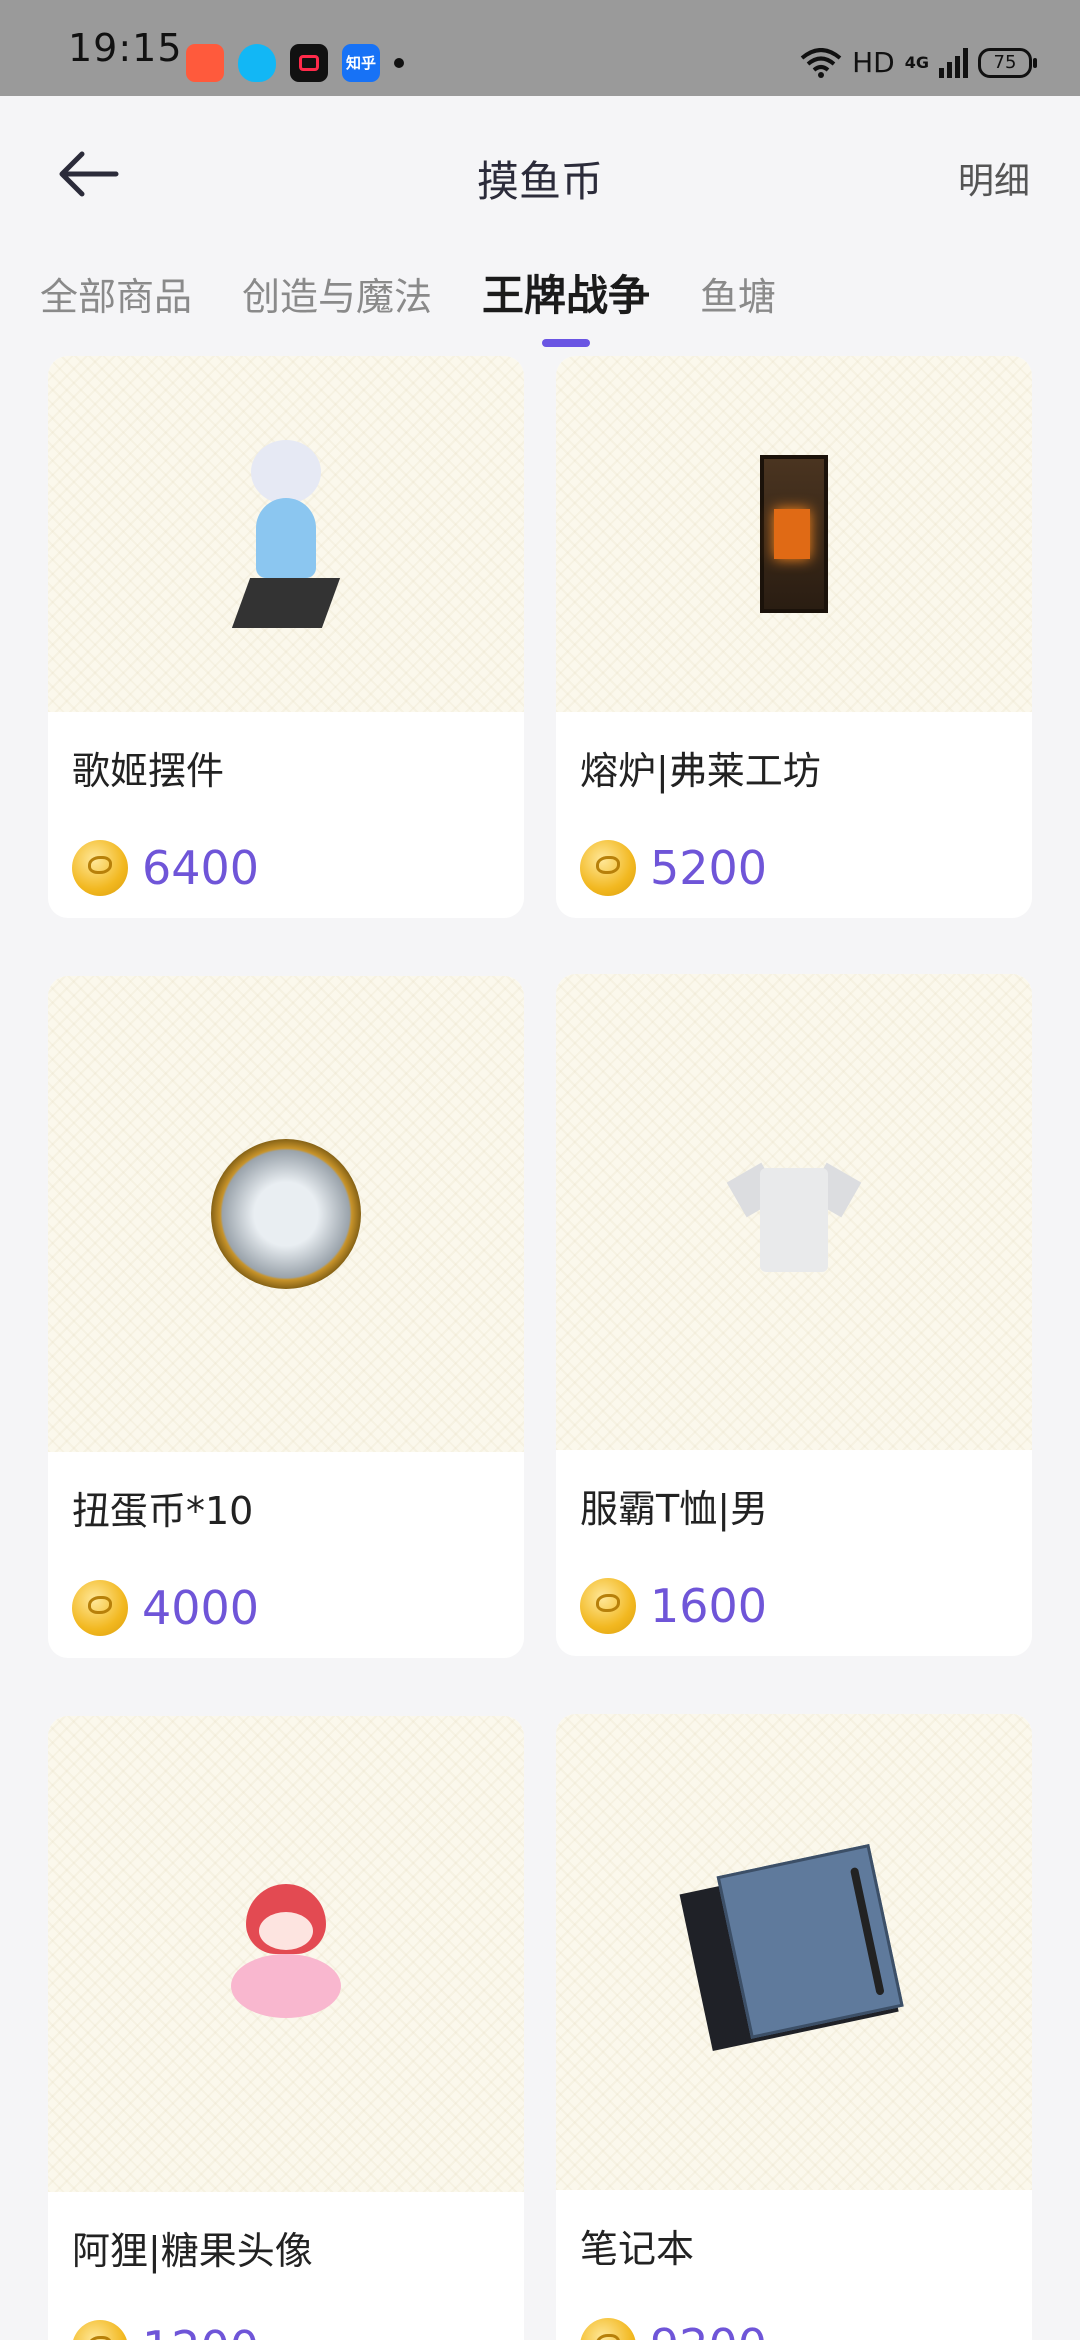 The width and height of the screenshot is (1080, 2340). What do you see at coordinates (257, 63) in the screenshot?
I see `qq-icon` at bounding box center [257, 63].